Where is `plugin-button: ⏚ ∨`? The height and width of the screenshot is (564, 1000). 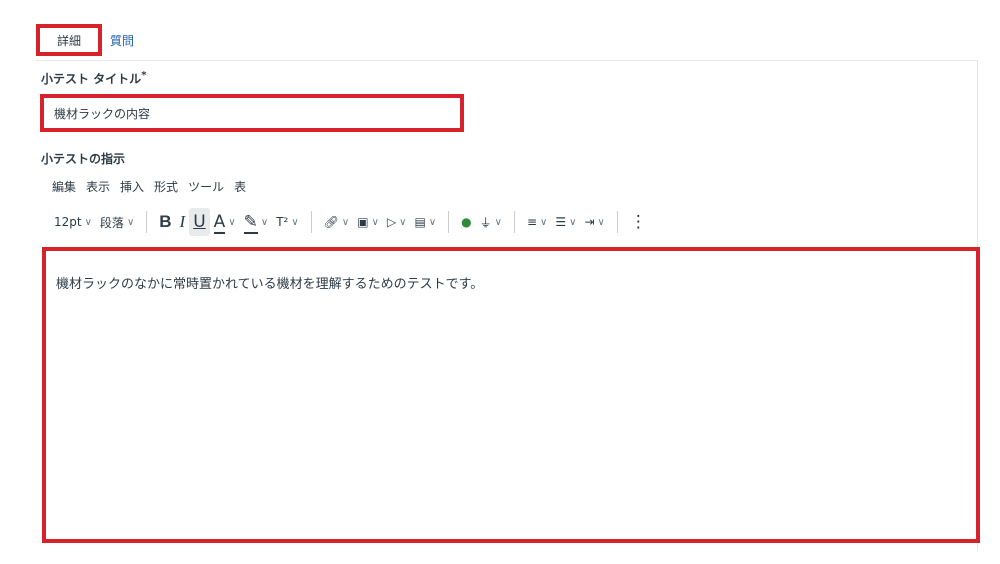 plugin-button: ⏚ ∨ is located at coordinates (491, 222).